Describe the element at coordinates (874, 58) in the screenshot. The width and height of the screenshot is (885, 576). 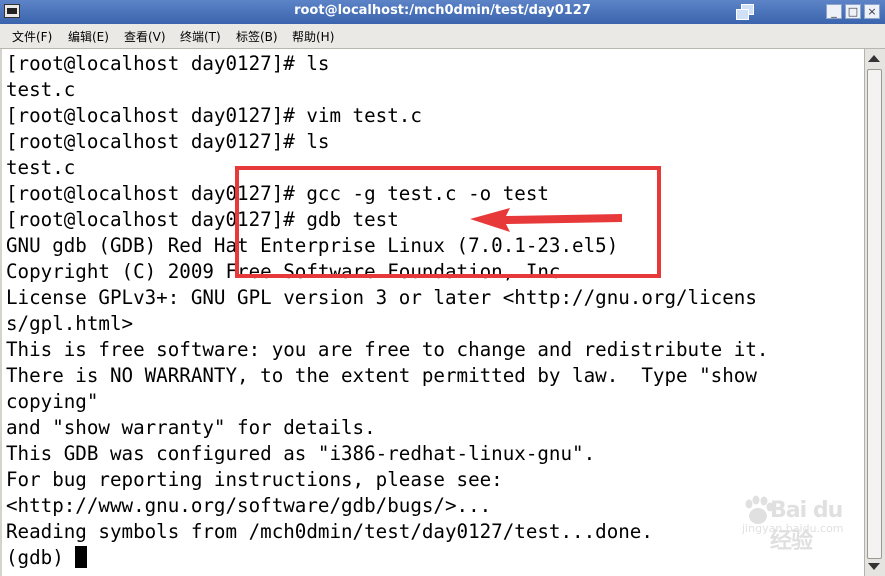
I see `scroll-up-icon` at that location.